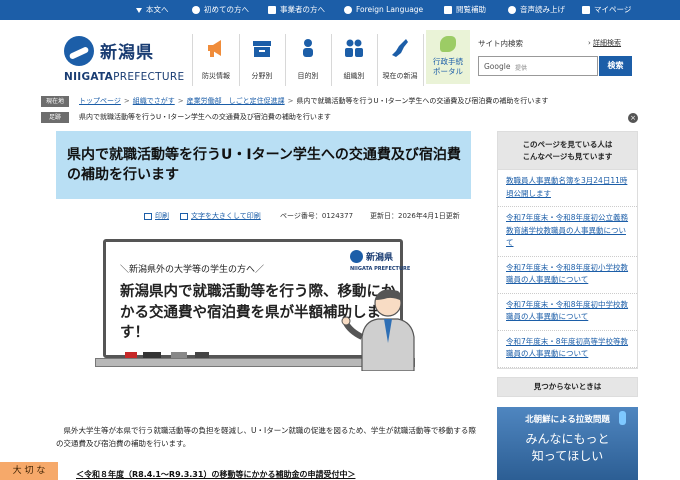 The width and height of the screenshot is (680, 480). What do you see at coordinates (615, 66) in the screenshot?
I see `search-button: 検索` at bounding box center [615, 66].